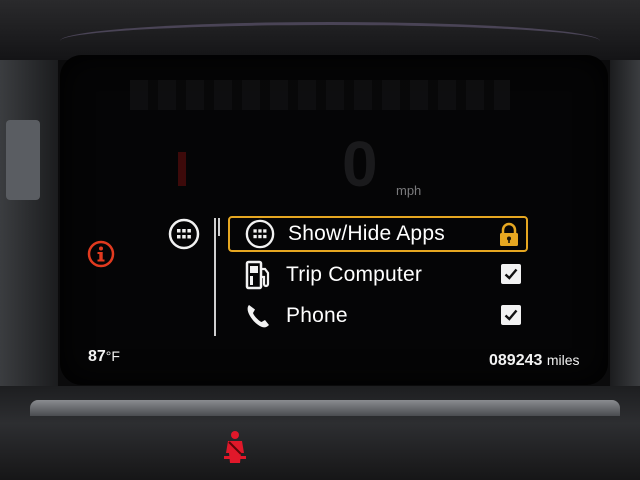 This screenshot has width=640, height=480. I want to click on odometer-unit: miles, so click(563, 360).